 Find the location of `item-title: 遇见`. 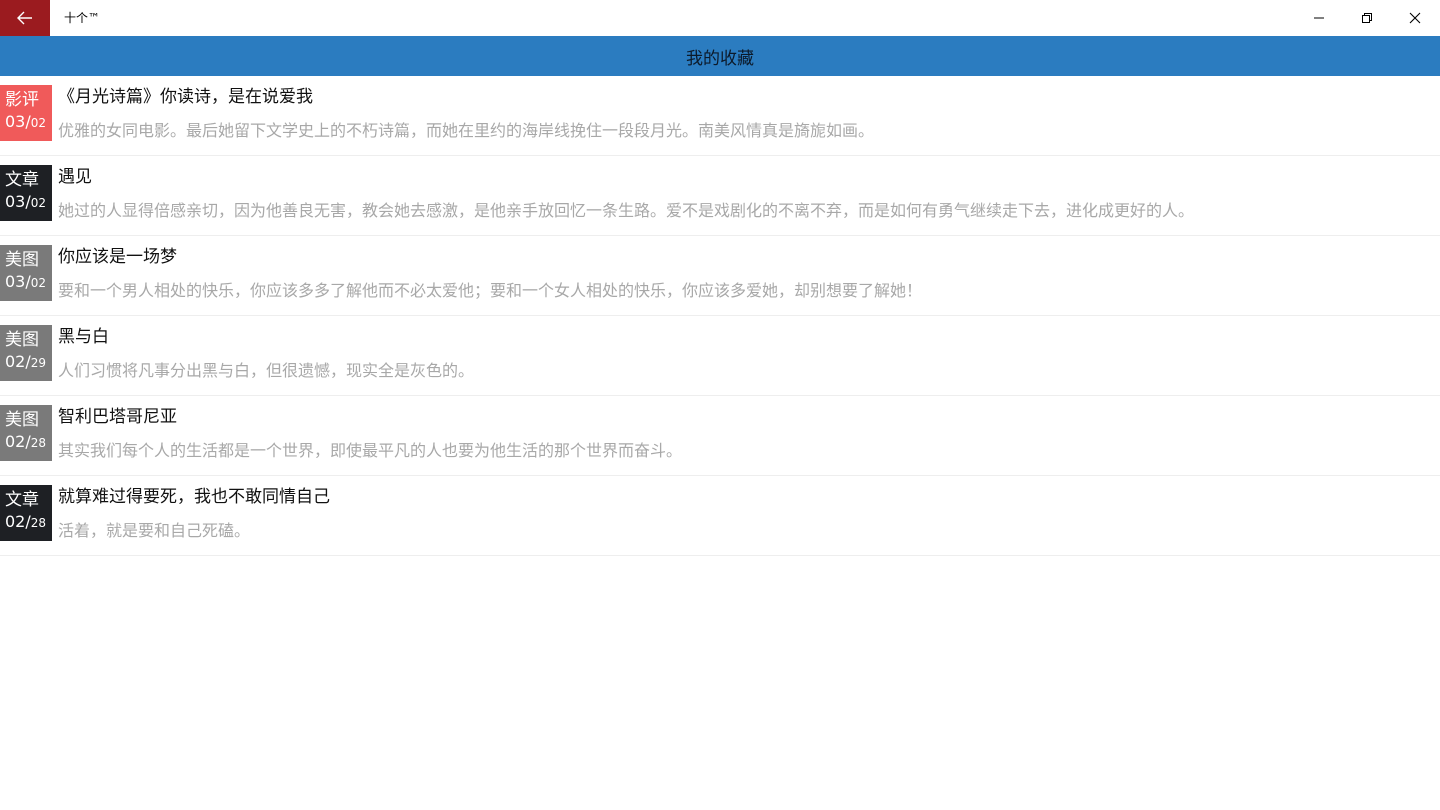

item-title: 遇见 is located at coordinates (75, 174).